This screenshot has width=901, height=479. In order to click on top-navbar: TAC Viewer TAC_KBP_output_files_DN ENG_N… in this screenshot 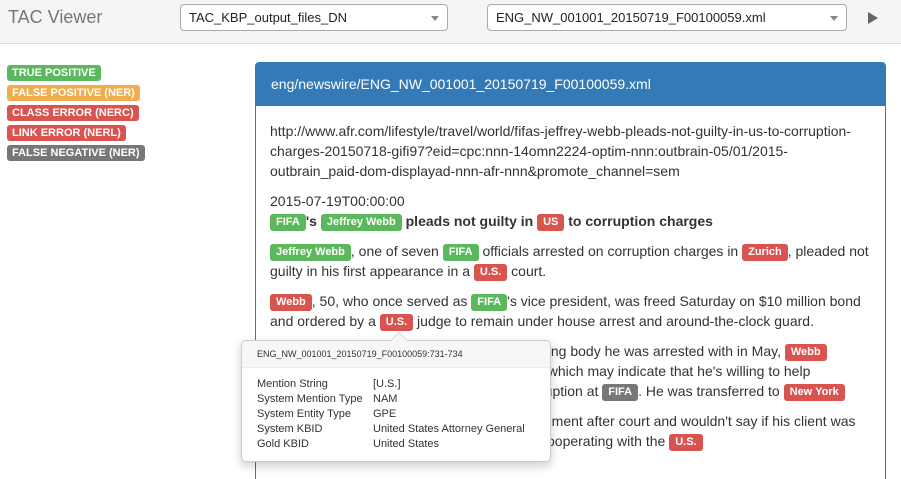, I will do `click(450, 22)`.